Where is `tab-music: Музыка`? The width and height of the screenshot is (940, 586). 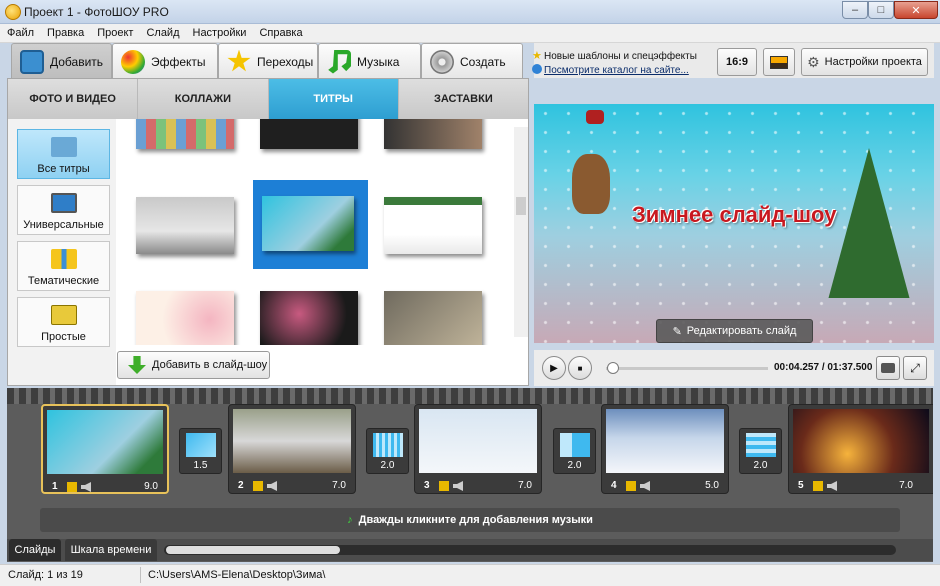 tab-music: Музыка is located at coordinates (369, 61).